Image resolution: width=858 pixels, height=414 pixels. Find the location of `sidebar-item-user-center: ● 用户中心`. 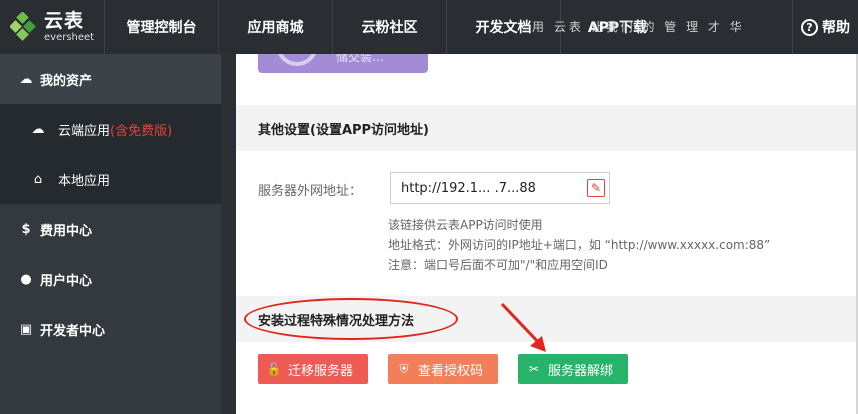

sidebar-item-user-center: ● 用户中心 is located at coordinates (110, 279).